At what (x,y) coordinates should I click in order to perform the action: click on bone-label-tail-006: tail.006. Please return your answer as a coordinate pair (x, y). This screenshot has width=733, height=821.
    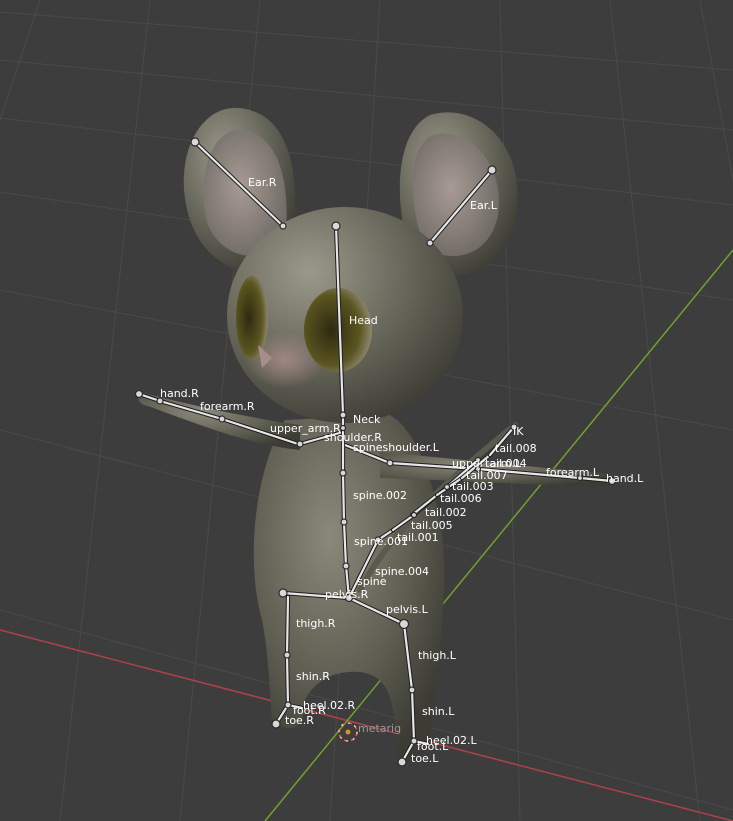
    Looking at the image, I should click on (461, 498).